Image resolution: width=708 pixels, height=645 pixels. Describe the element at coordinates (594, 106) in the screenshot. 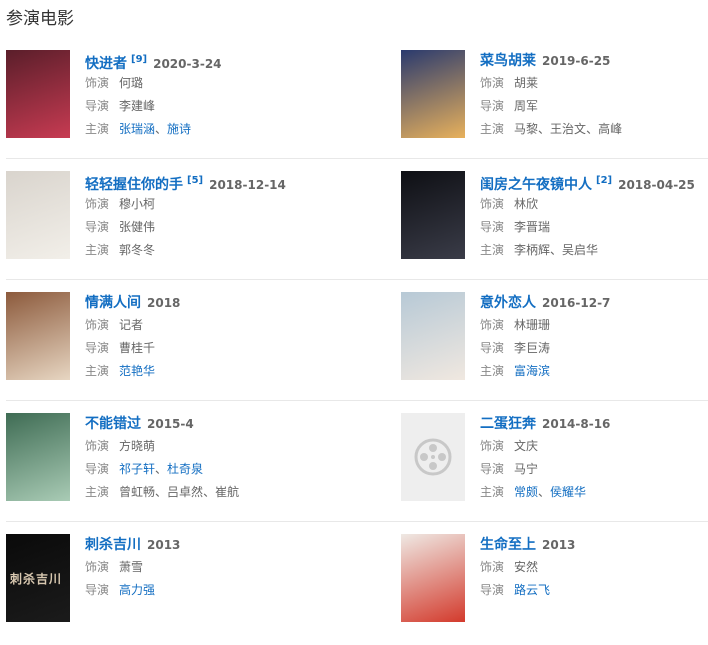

I see `director-field: 导演 周军` at that location.